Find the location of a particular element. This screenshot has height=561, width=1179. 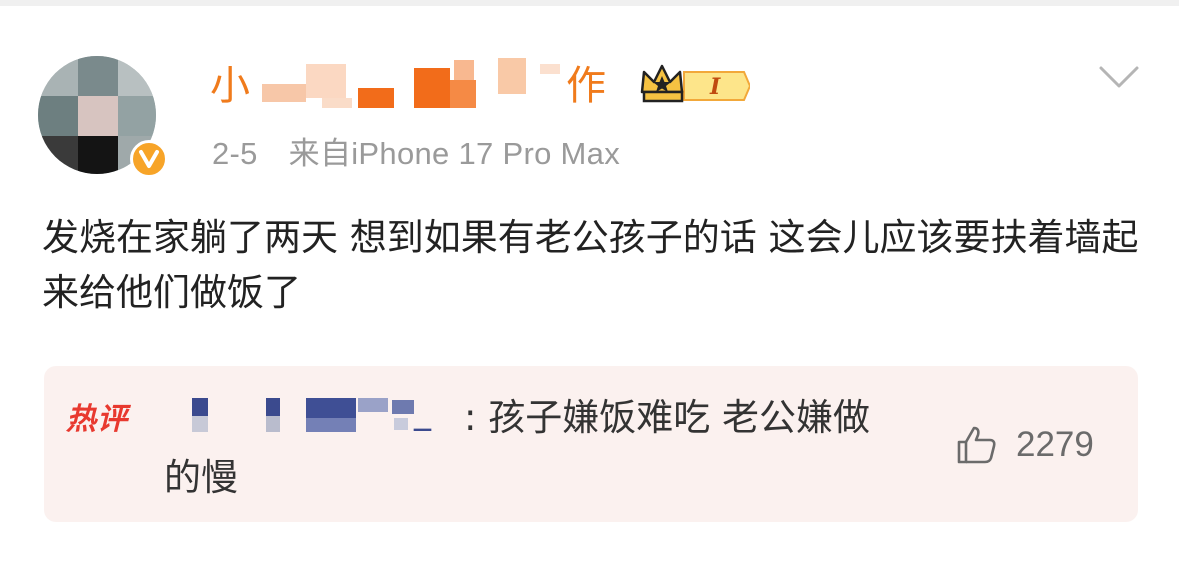

top-separator is located at coordinates (589, 3).